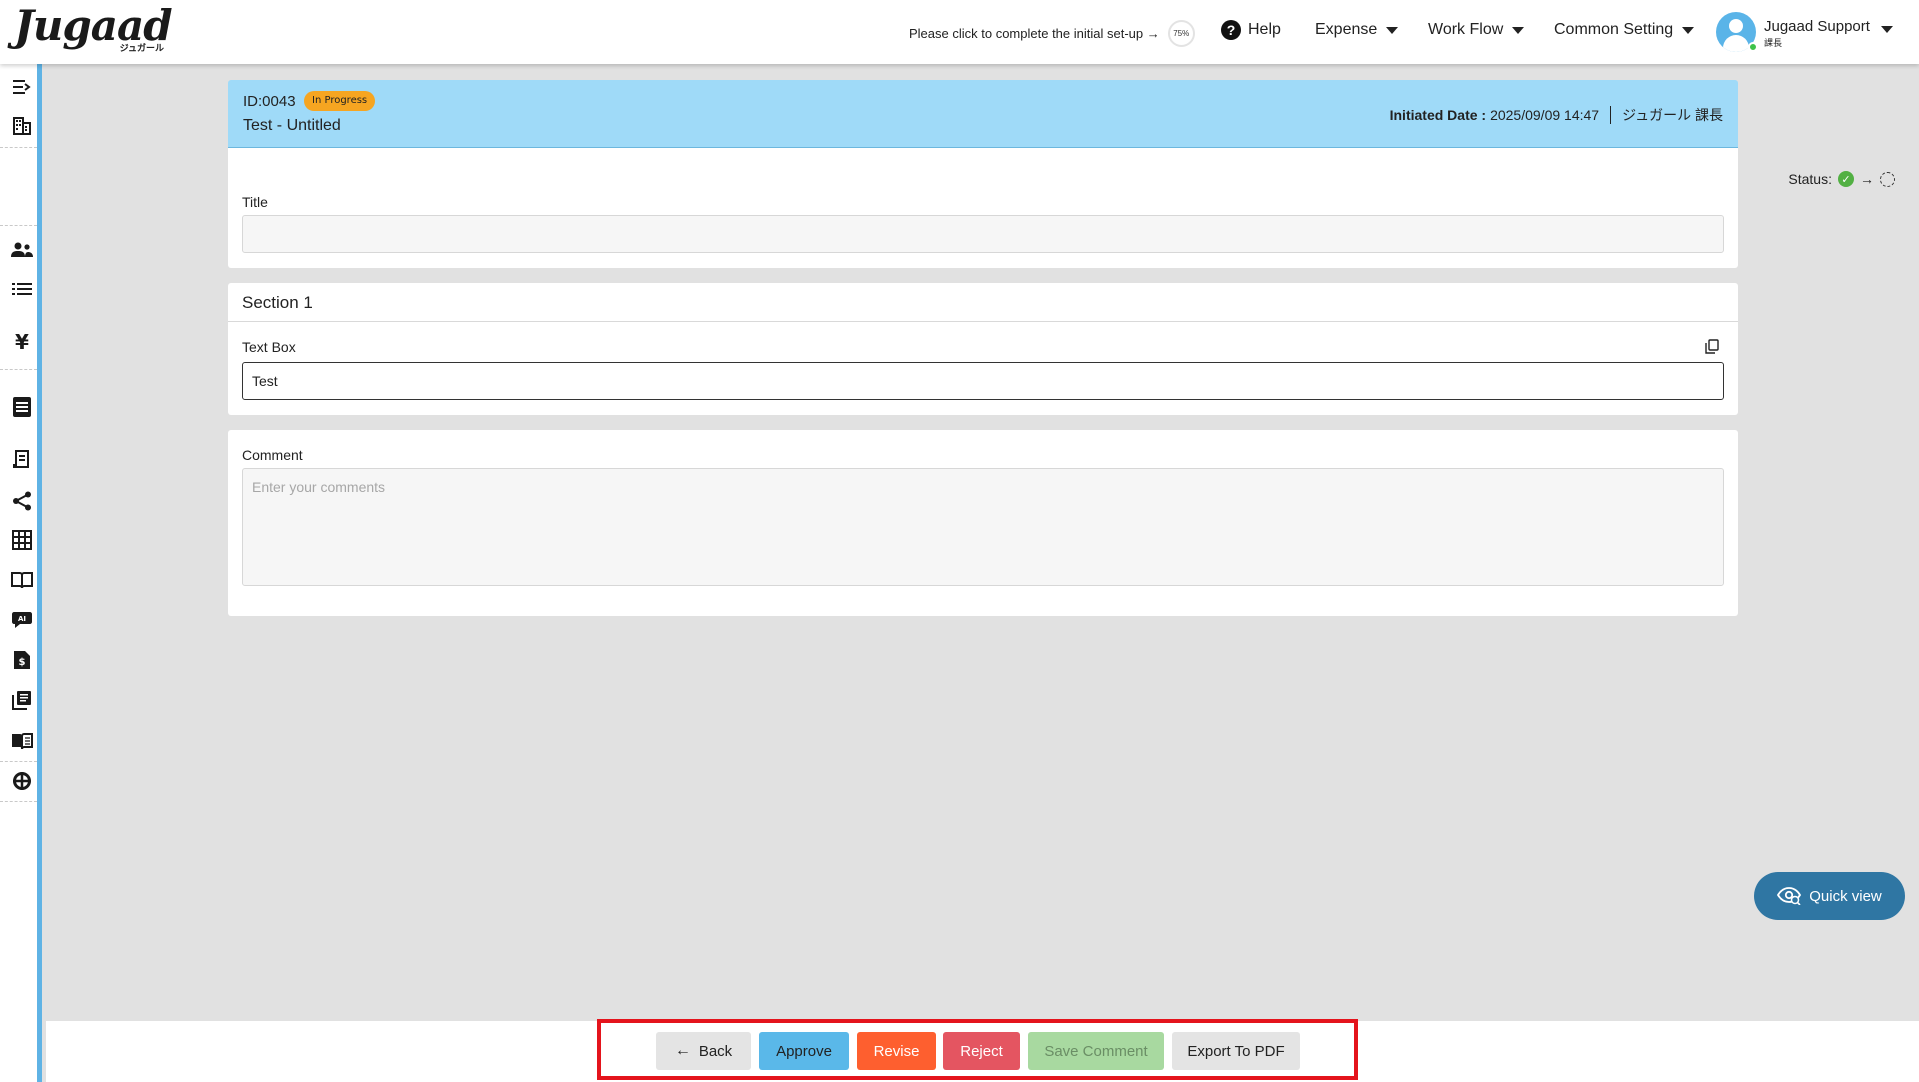  What do you see at coordinates (1773, 44) in the screenshot?
I see `user-role: 課長` at bounding box center [1773, 44].